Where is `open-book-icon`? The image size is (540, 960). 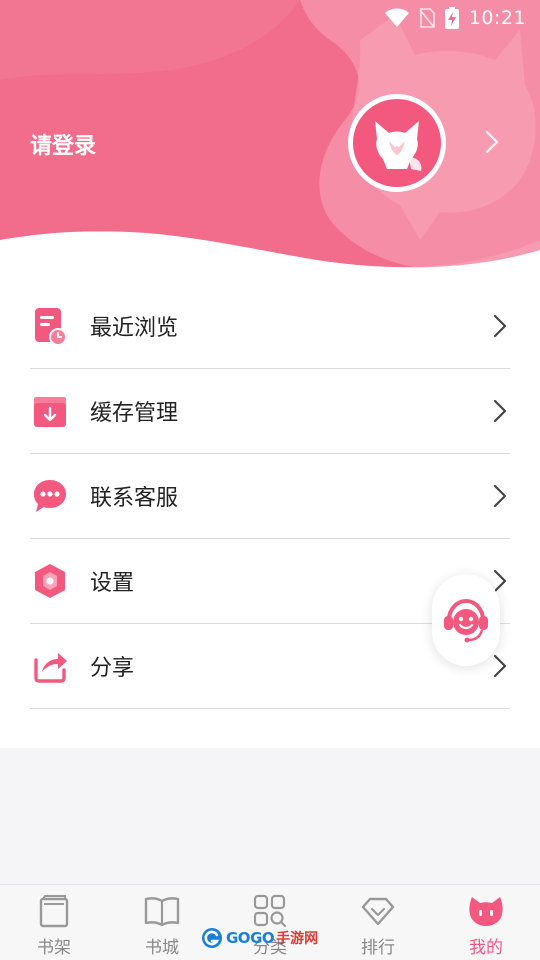
open-book-icon is located at coordinates (162, 911).